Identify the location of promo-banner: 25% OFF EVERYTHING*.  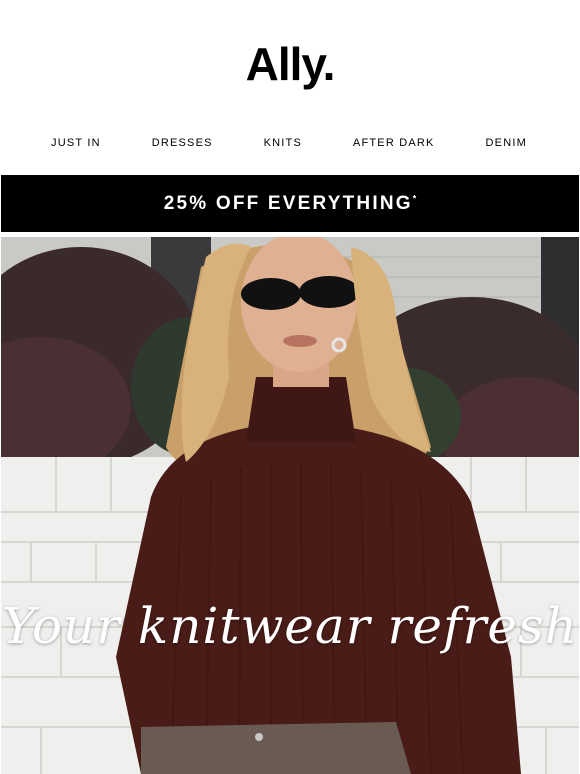
(290, 203).